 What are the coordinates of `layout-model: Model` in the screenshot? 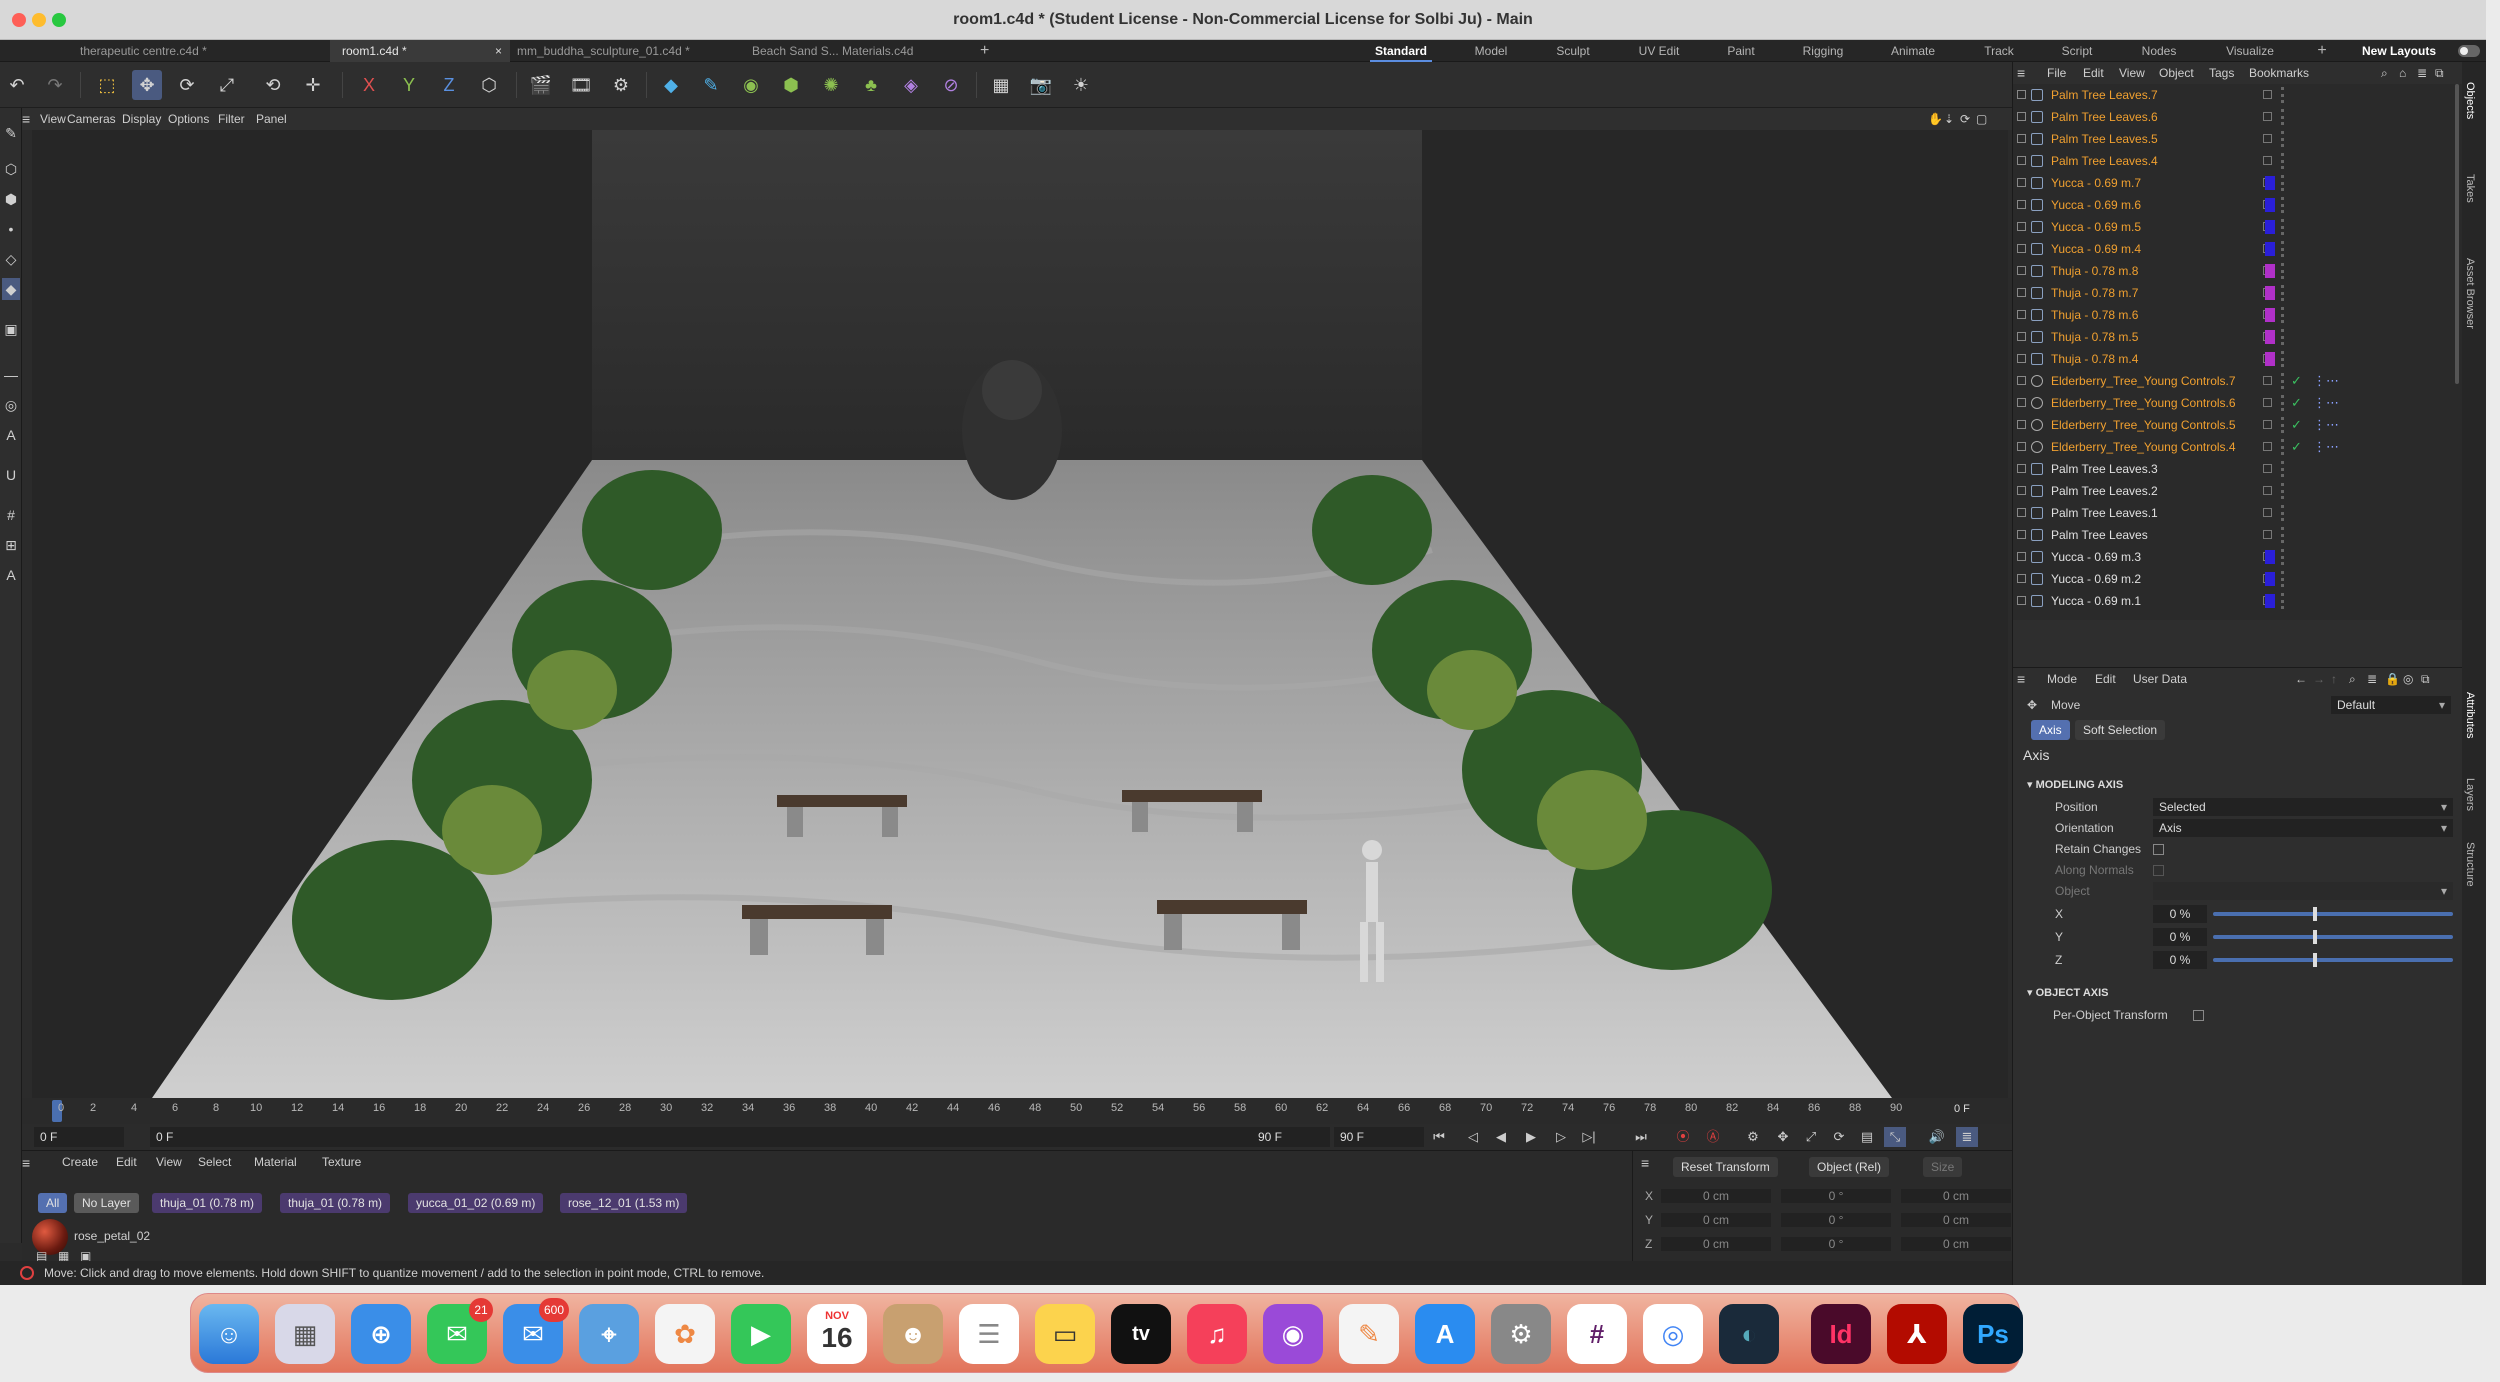 It's located at (1491, 51).